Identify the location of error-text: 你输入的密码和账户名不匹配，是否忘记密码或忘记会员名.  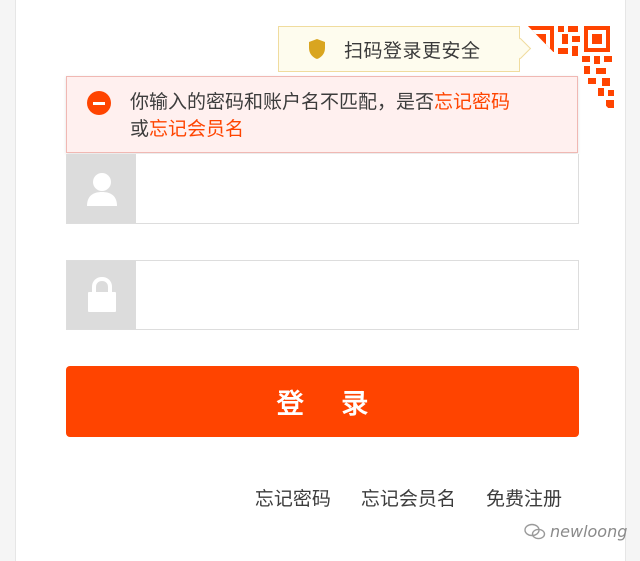
(345, 116).